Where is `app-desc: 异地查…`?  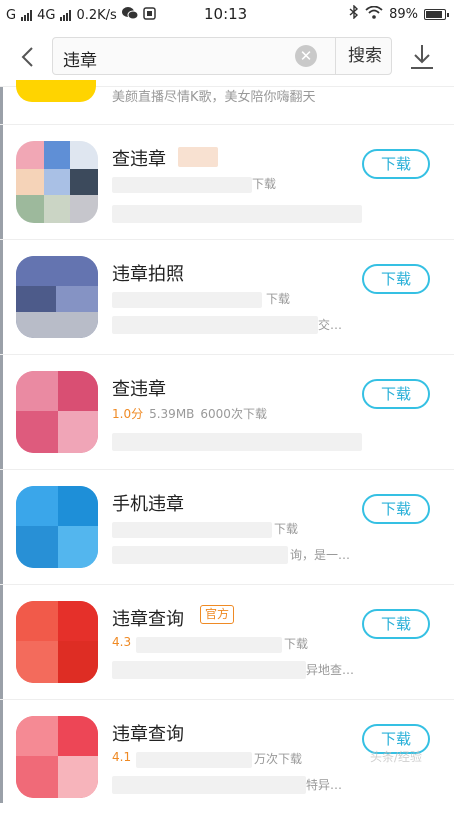
app-desc: 异地查… is located at coordinates (330, 670).